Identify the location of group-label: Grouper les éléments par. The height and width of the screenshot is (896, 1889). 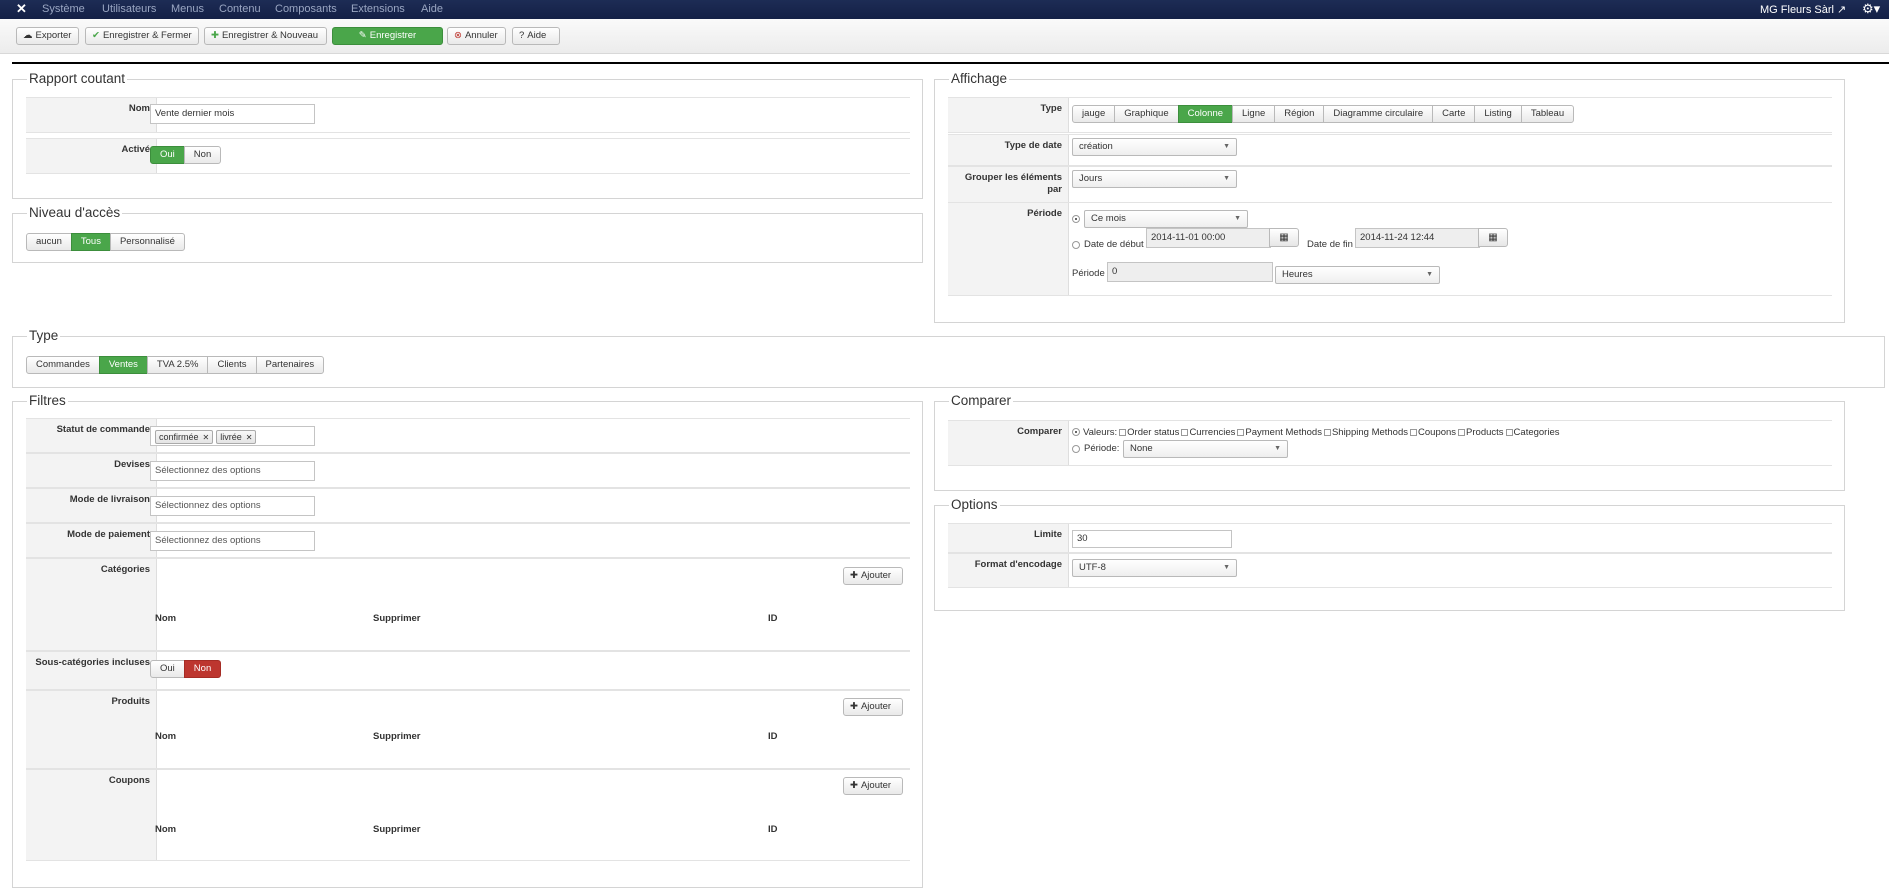
(1008, 184).